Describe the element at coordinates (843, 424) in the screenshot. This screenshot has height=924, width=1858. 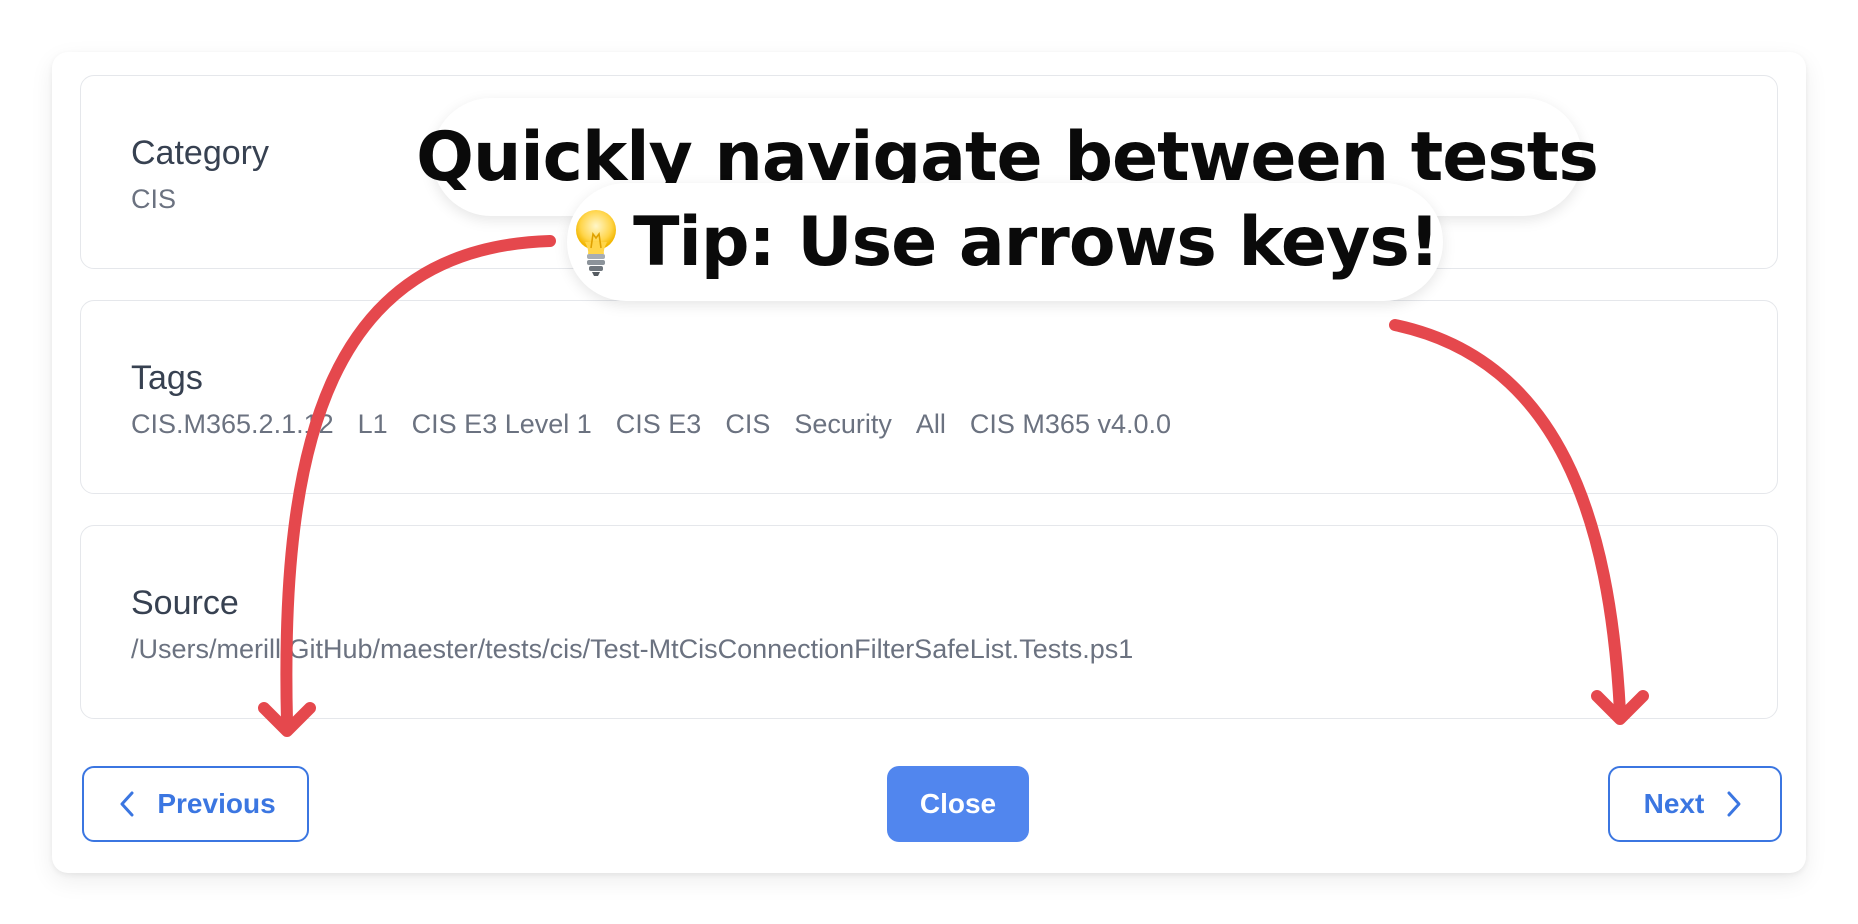
I see `tag-item: Security` at that location.